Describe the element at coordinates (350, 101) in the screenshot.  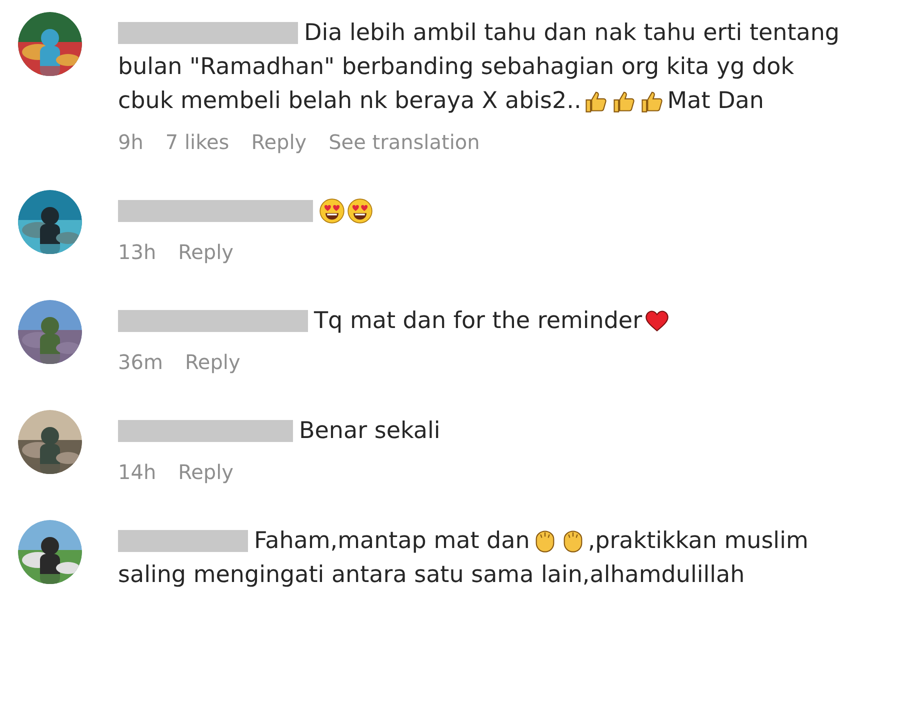
I see `comment-text: cbuk membeli belah nk beraya X abis2..` at that location.